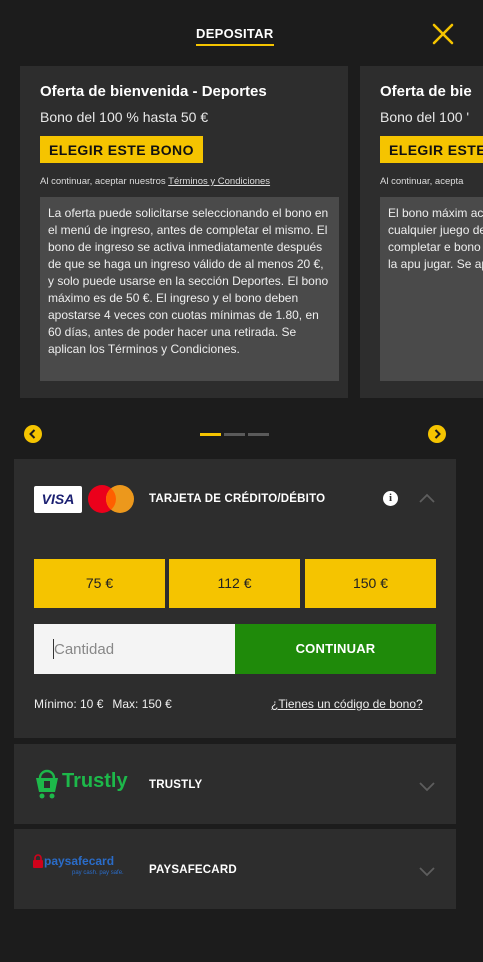 This screenshot has width=483, height=962. What do you see at coordinates (53, 649) in the screenshot?
I see `text-caret` at bounding box center [53, 649].